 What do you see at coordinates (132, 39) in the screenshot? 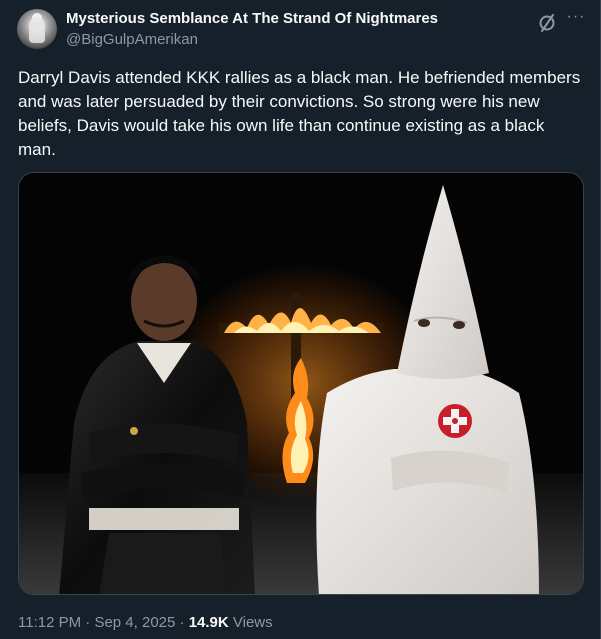
I see `author-handle: @BigGulpAmerikan` at bounding box center [132, 39].